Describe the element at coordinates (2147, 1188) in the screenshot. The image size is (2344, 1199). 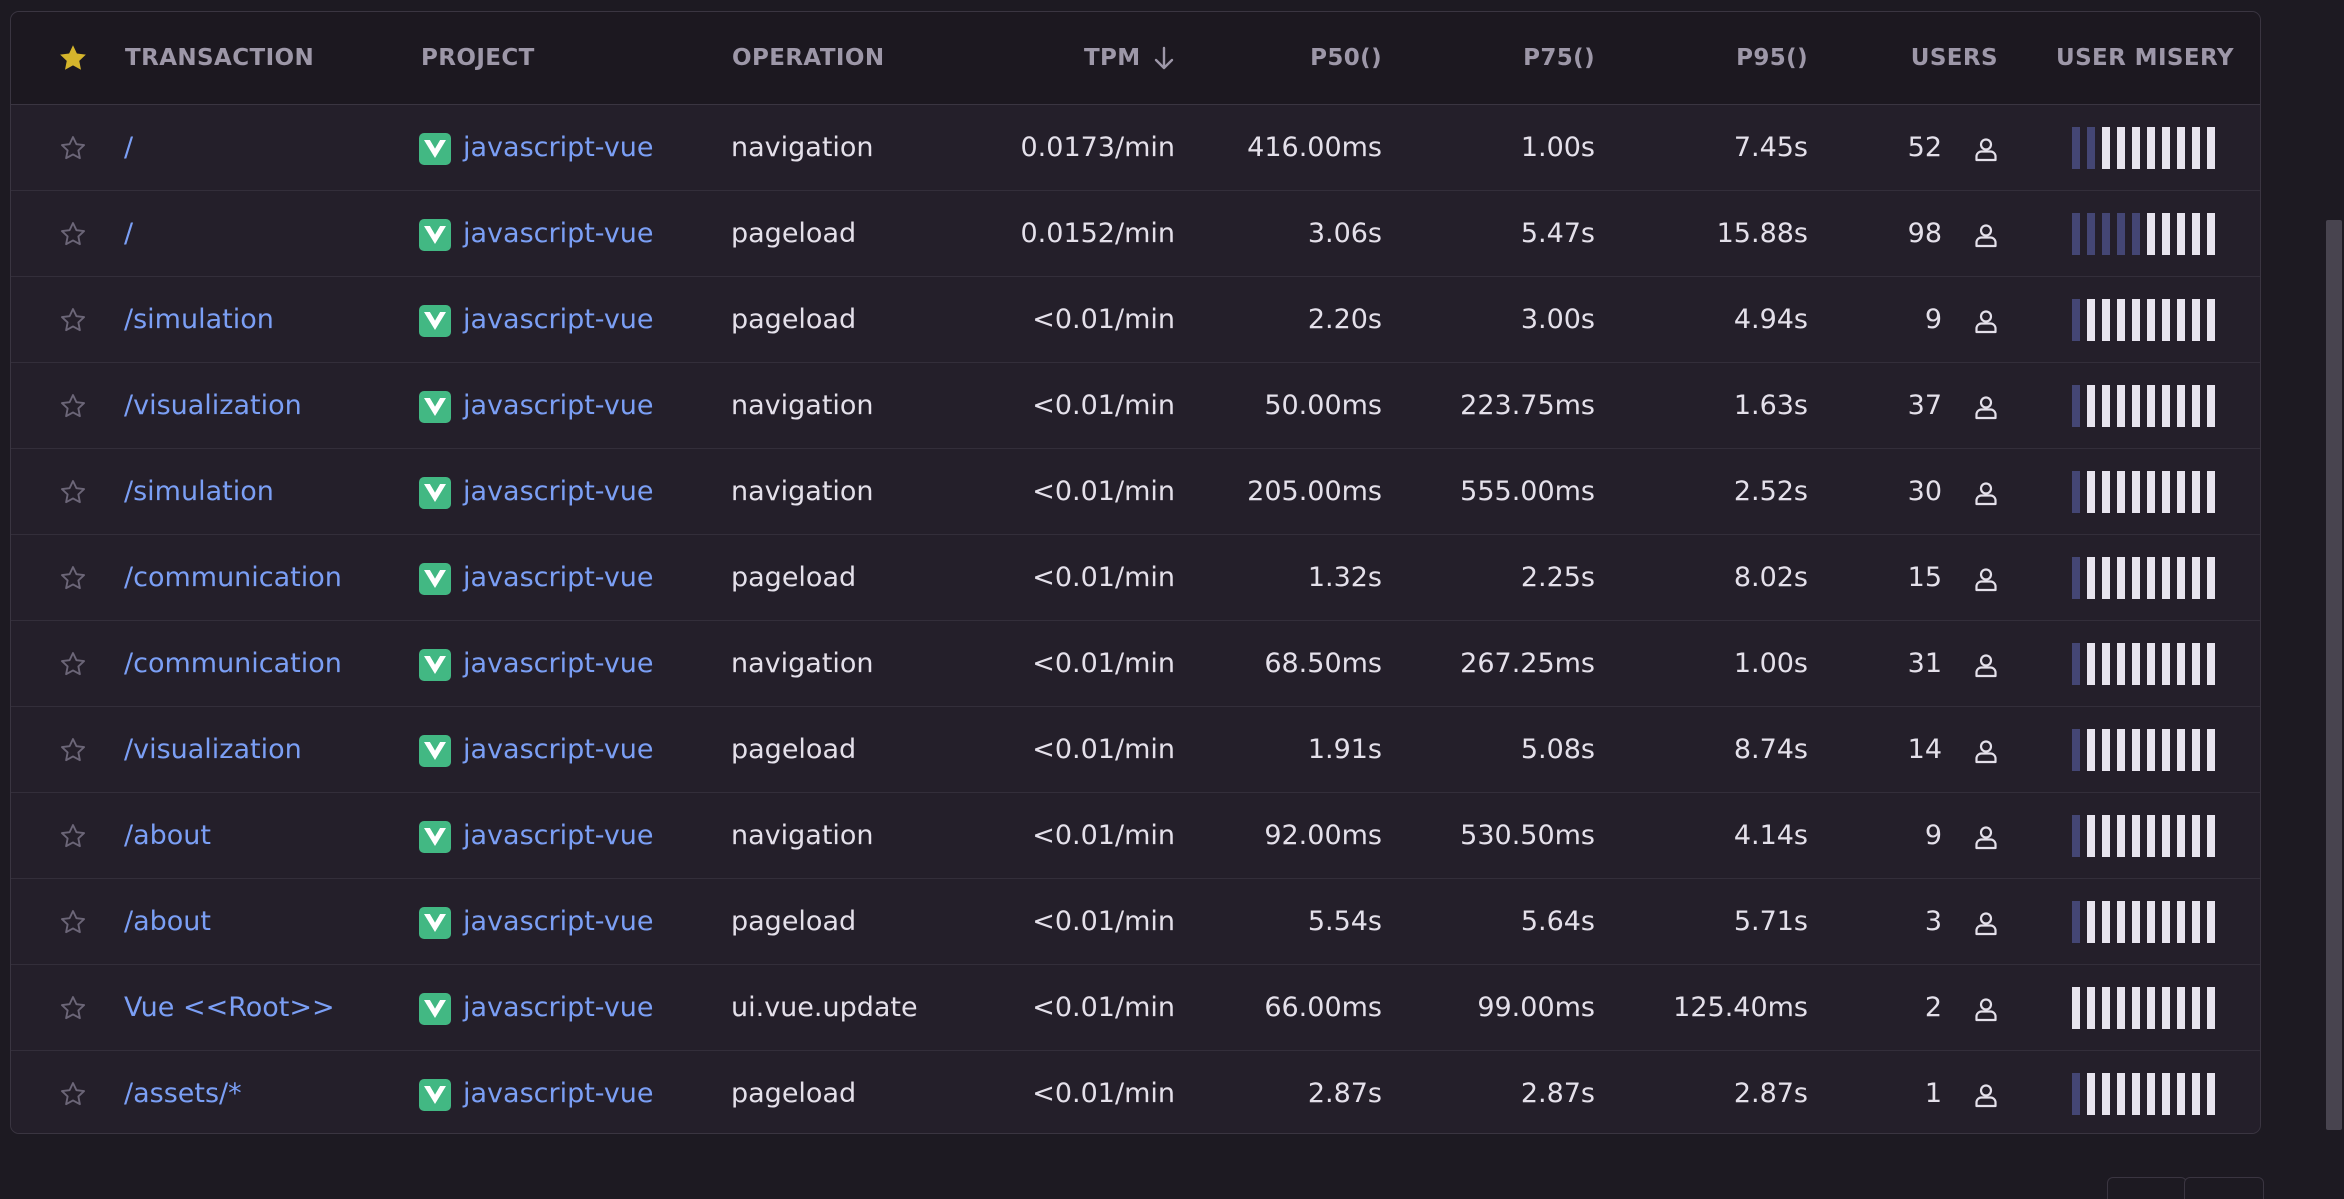
I see `pagination-prev-button` at that location.